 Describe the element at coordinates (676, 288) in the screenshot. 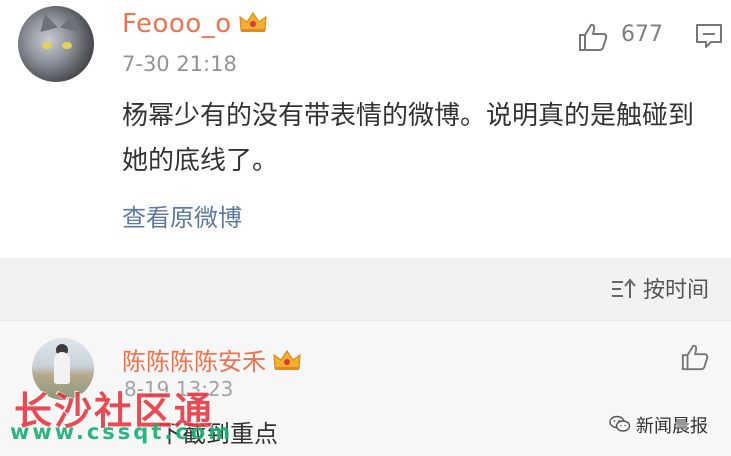

I see `sort-by-time-button: 按时间` at that location.